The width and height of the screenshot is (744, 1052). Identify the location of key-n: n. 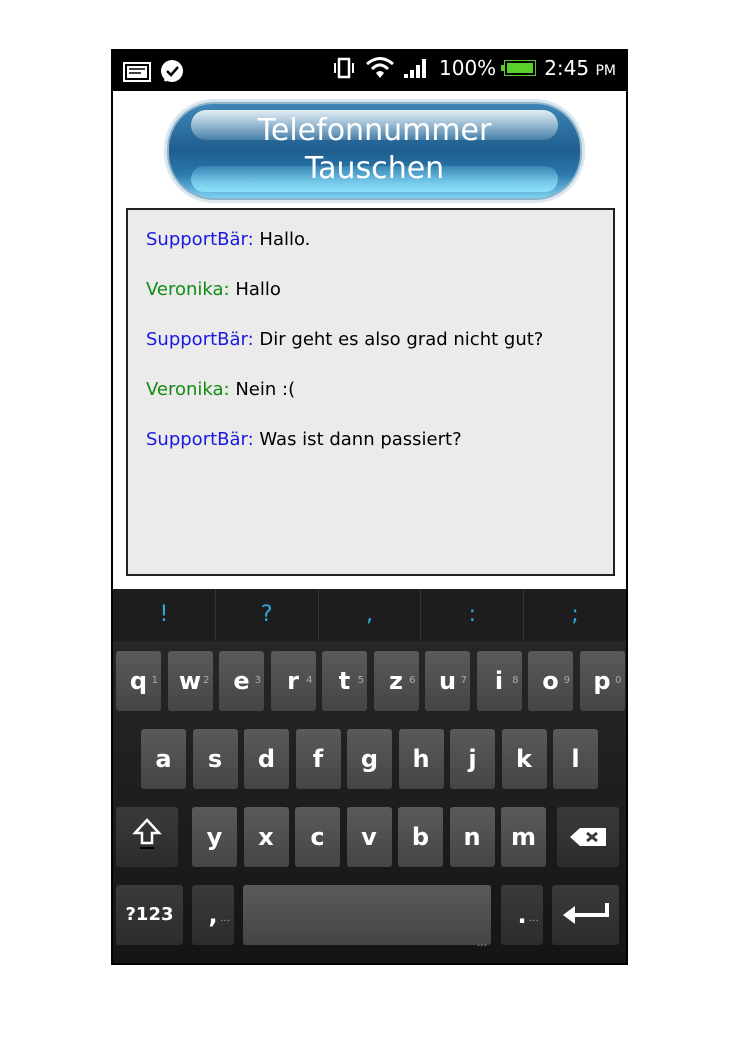
(472, 837).